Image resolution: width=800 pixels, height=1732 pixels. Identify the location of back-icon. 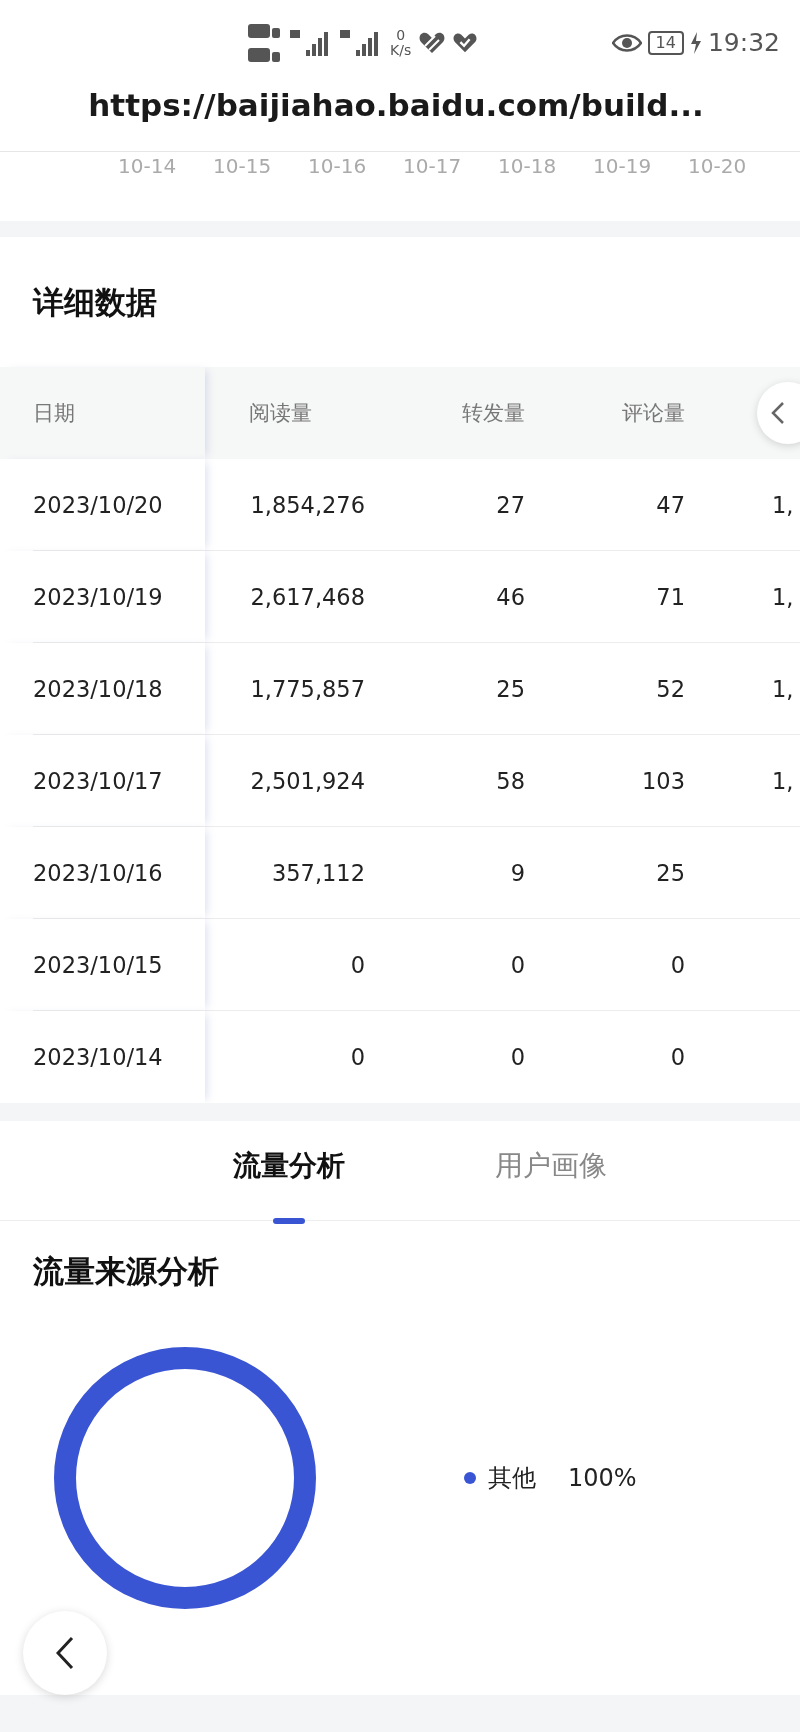
(65, 1653).